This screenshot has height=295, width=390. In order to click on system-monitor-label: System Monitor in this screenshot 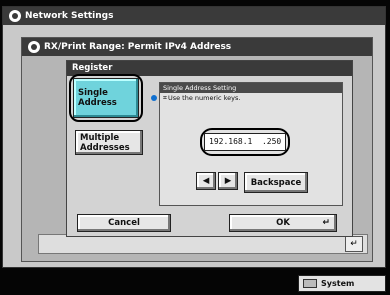, I will do `click(338, 287)`.